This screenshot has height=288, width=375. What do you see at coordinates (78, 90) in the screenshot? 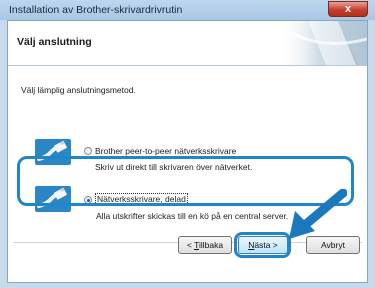
I see `instruction-text: Välj lämplig anslutningsmetod.` at bounding box center [78, 90].